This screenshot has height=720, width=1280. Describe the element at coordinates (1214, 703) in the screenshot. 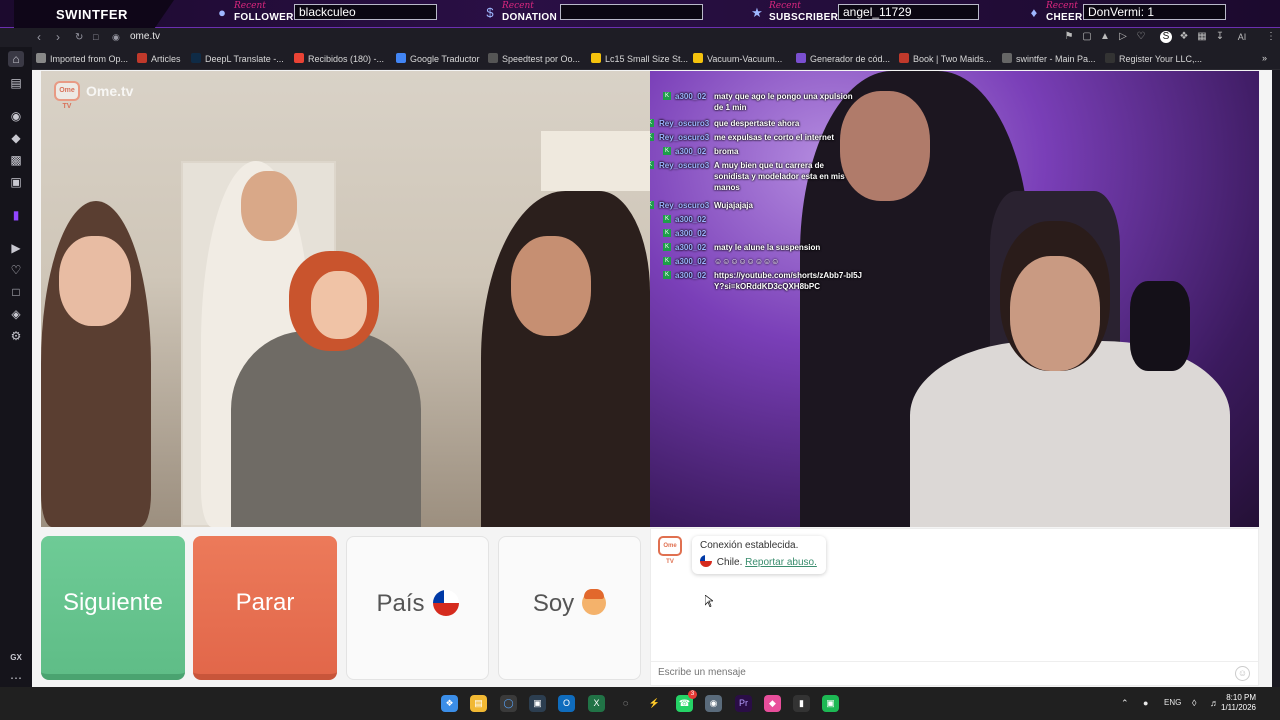

I see `volume-icon: ♬` at that location.